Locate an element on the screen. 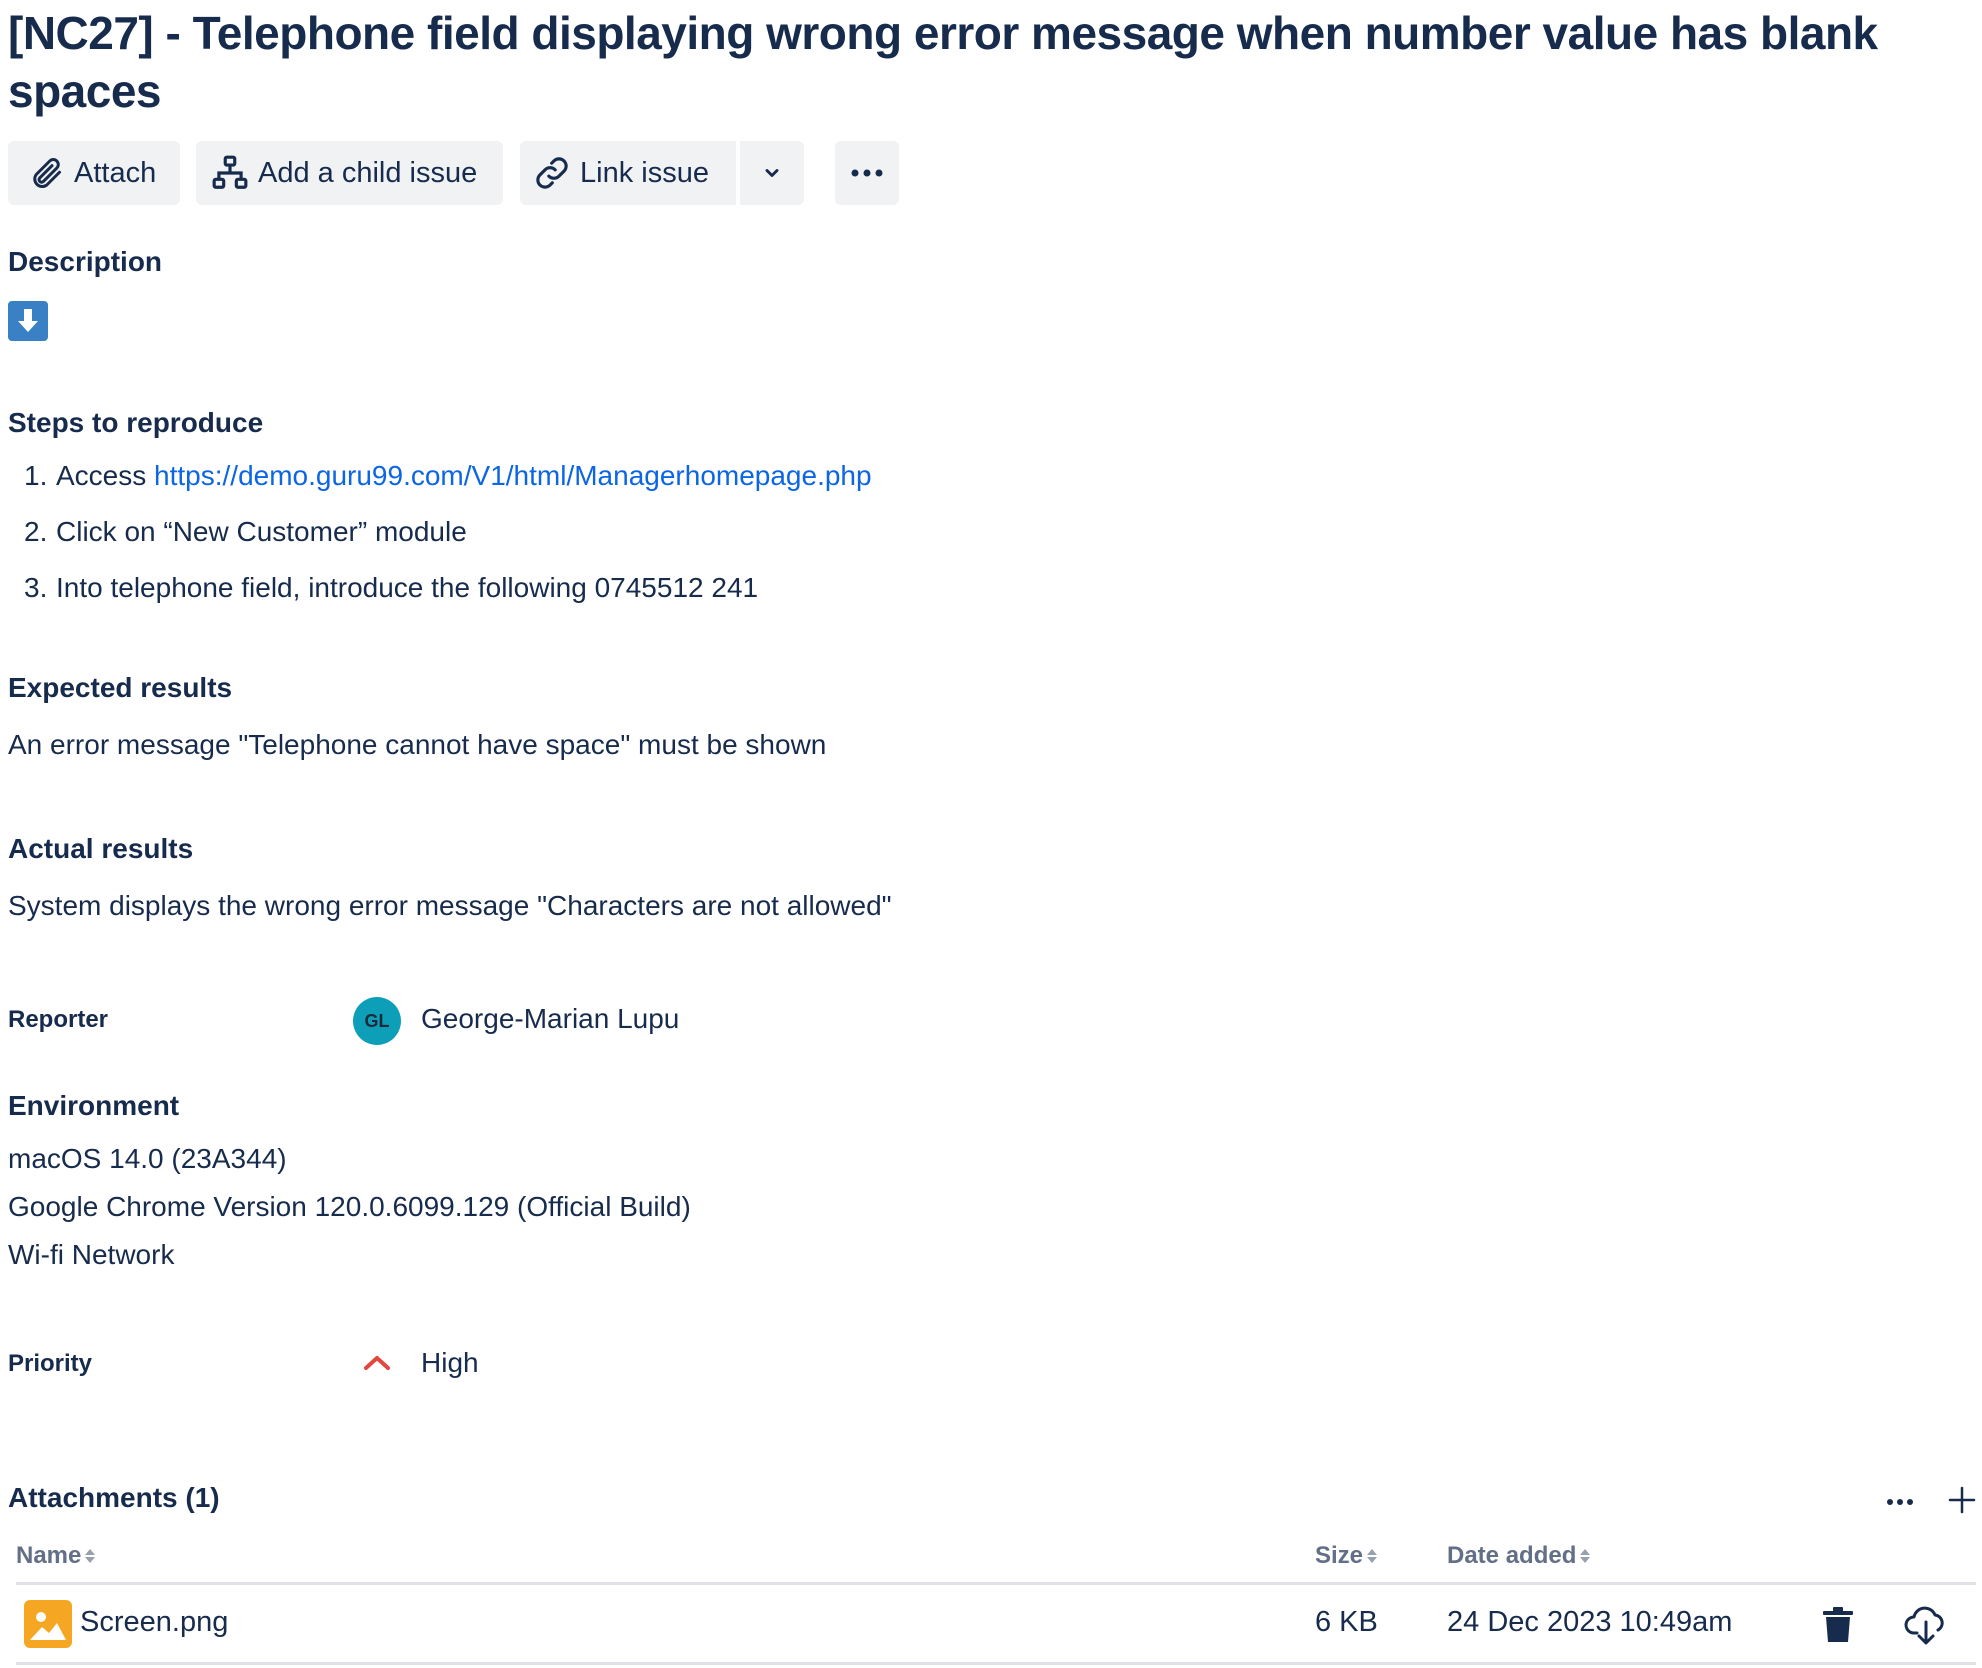 This screenshot has width=1982, height=1668. environment-heading: Environment is located at coordinates (94, 1105).